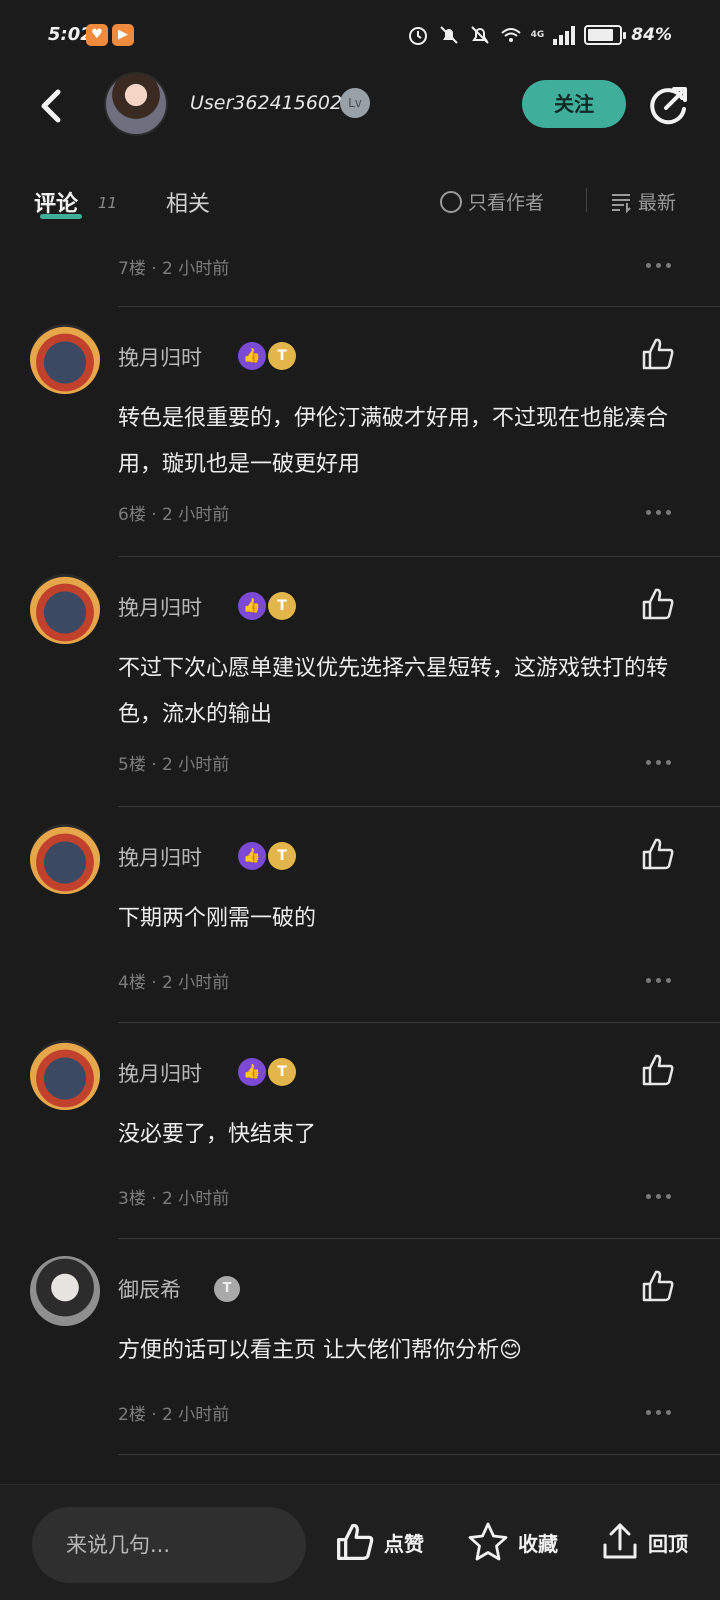 The height and width of the screenshot is (1600, 720). Describe the element at coordinates (574, 104) in the screenshot. I see `follow-button: 关注` at that location.